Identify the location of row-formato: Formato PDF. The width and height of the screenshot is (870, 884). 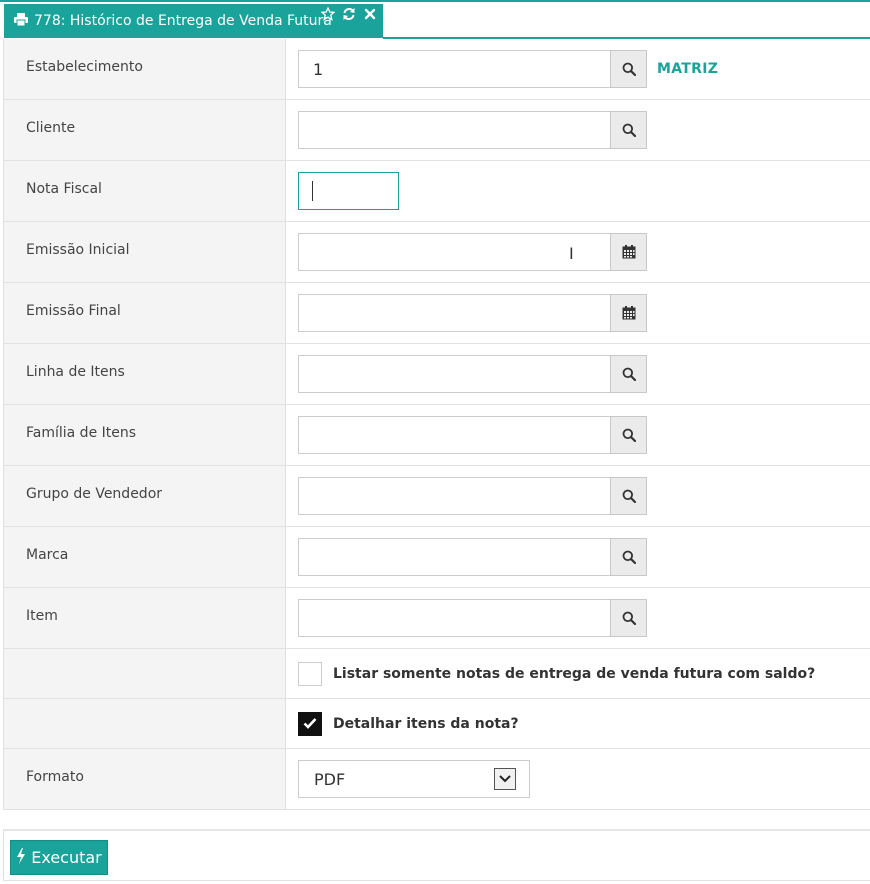
(436, 779).